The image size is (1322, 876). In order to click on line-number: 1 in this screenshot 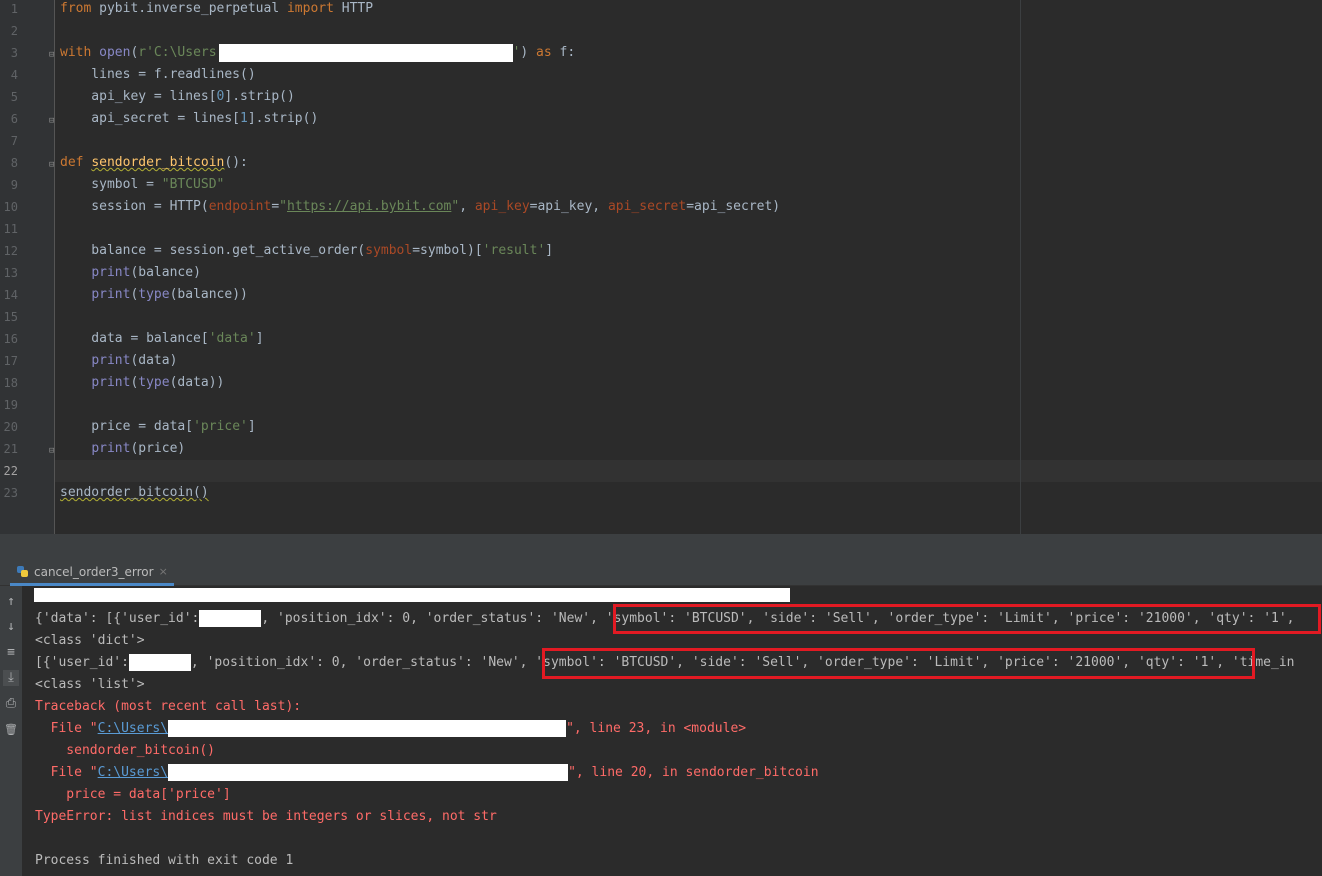, I will do `click(14, 9)`.